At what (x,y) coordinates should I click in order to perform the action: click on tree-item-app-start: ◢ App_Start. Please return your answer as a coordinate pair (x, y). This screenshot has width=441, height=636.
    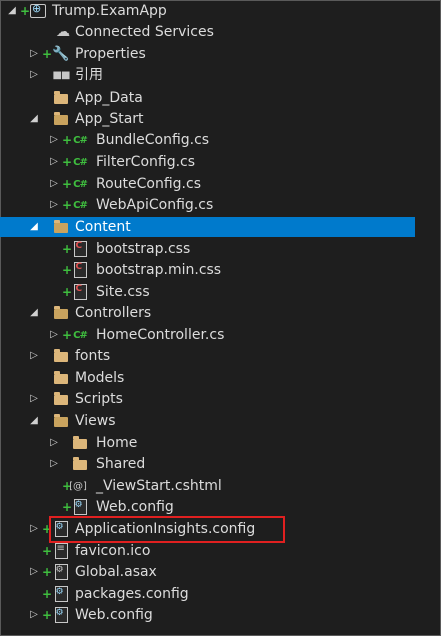
    Looking at the image, I should click on (220, 119).